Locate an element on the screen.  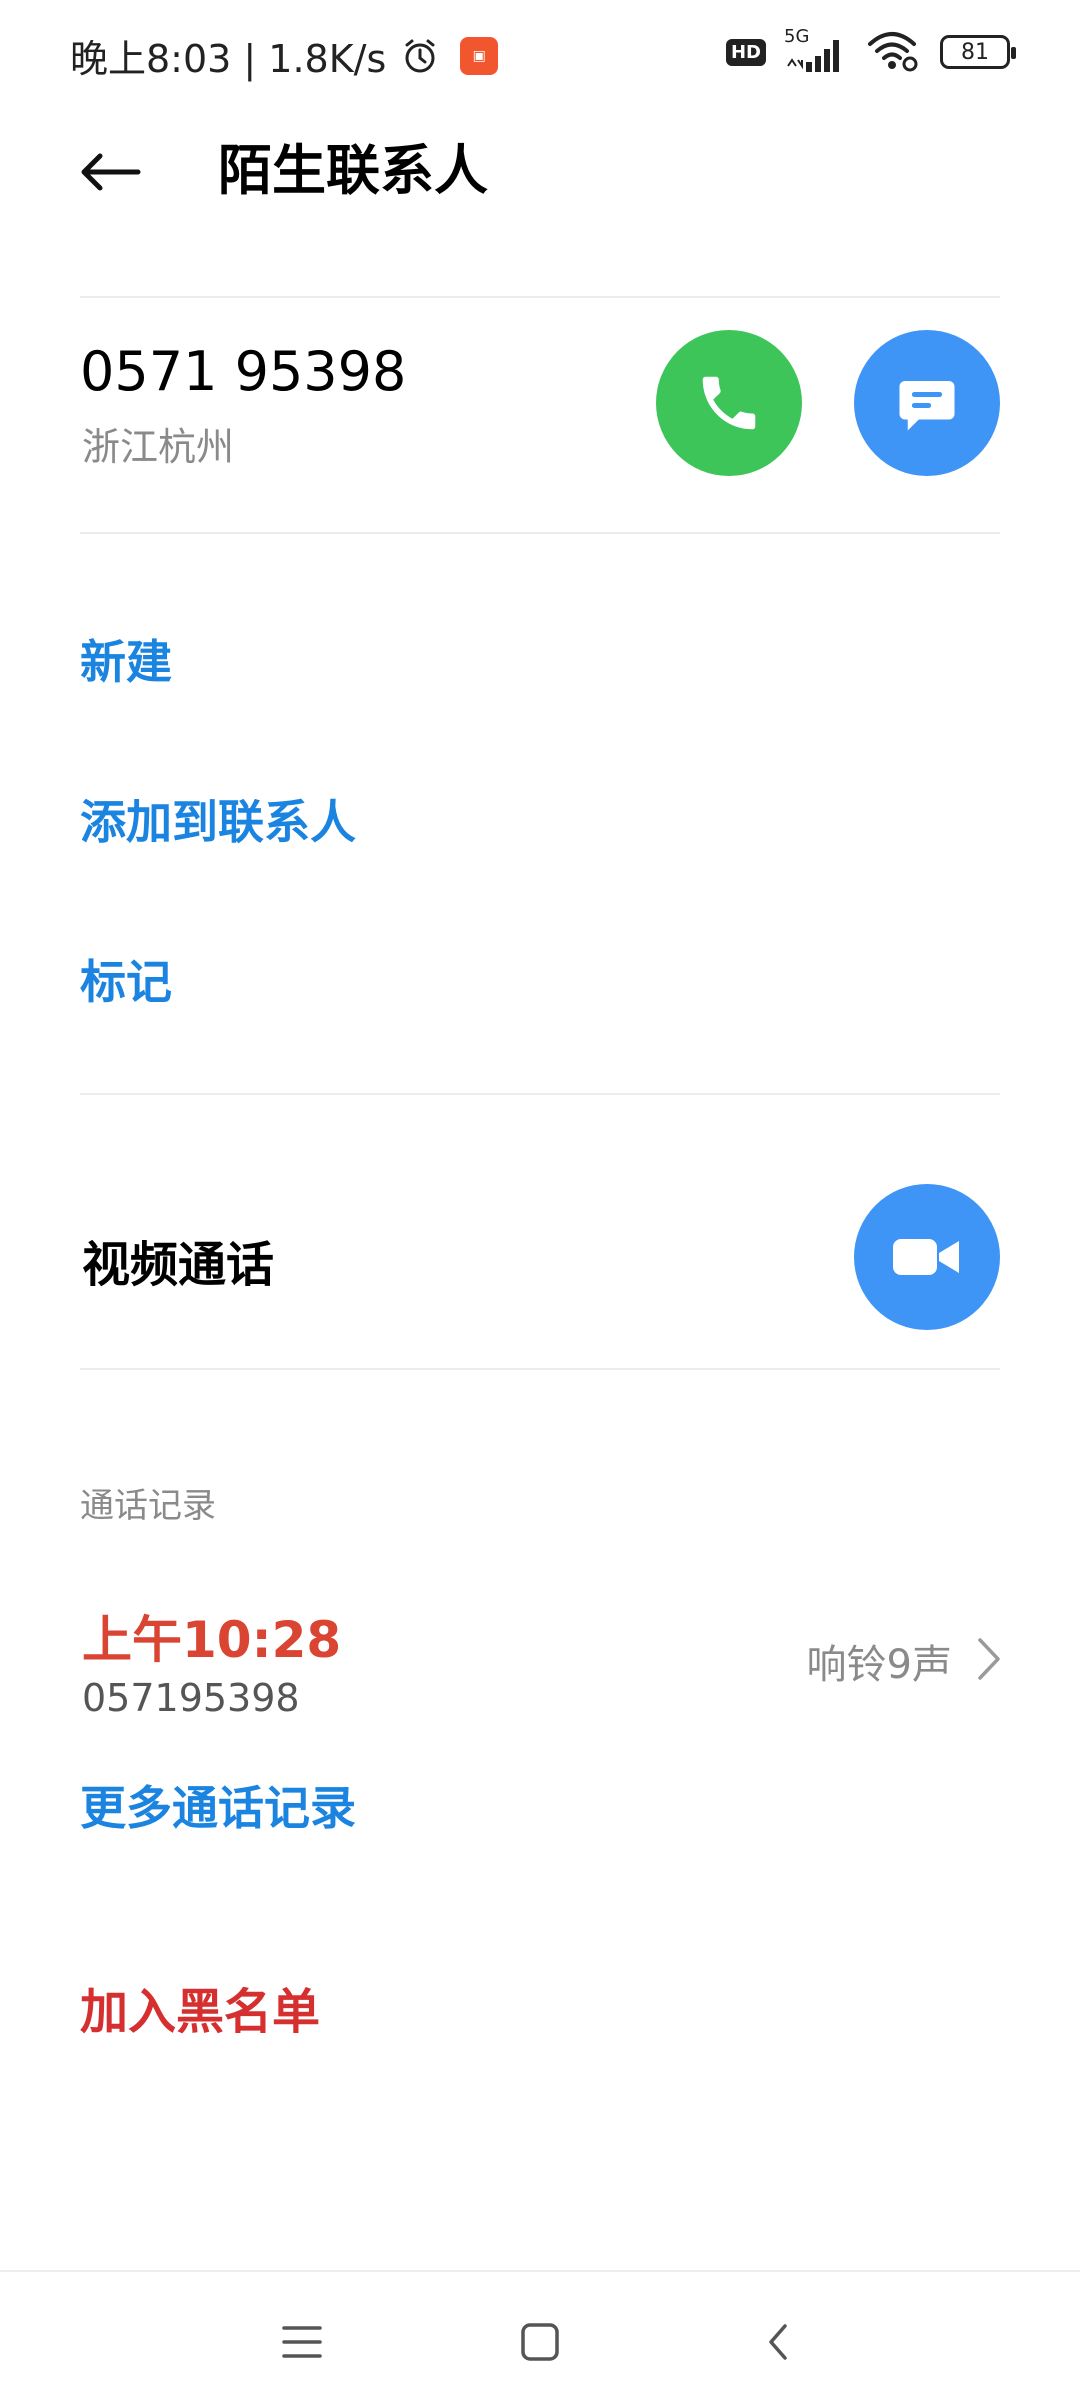
page-title: 陌生联系人 is located at coordinates (353, 170).